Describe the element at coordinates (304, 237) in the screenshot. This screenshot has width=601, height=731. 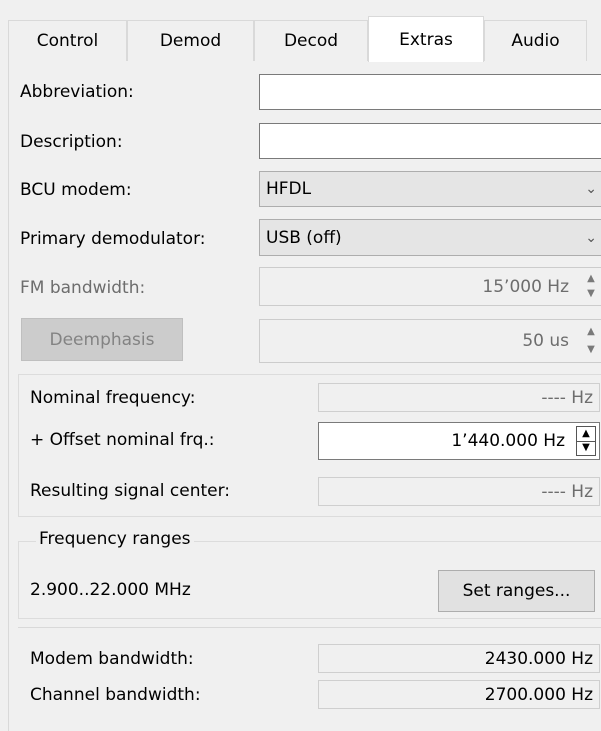
I see `primary-demod-value: USB (off)` at that location.